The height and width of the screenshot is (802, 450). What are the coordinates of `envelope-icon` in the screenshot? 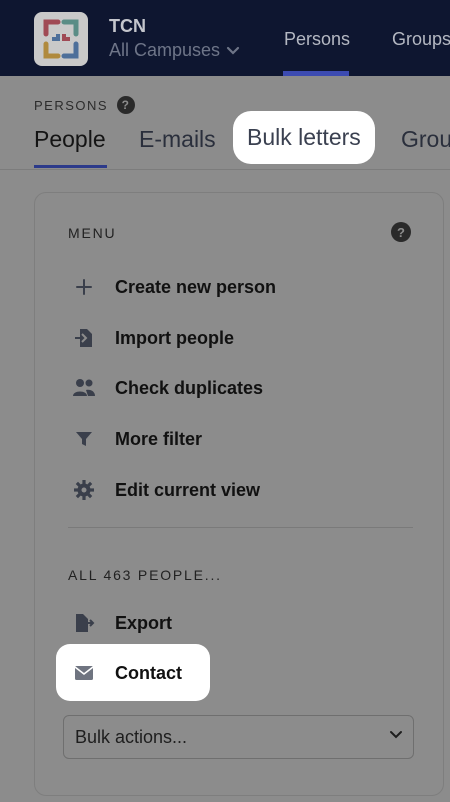 It's located at (84, 673).